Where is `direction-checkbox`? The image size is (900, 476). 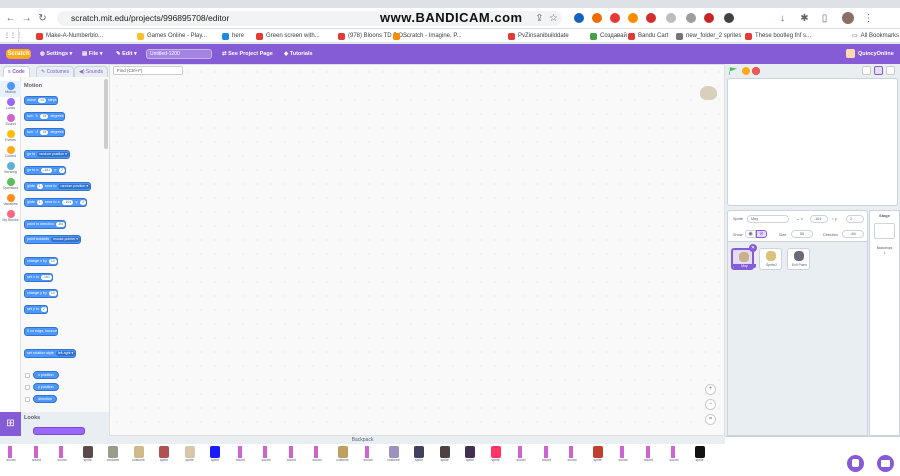 direction-checkbox is located at coordinates (27, 399).